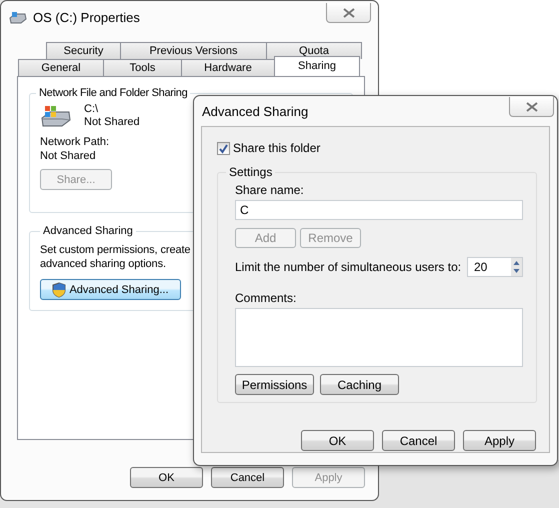  Describe the element at coordinates (112, 122) in the screenshot. I see `share-status: Not Shared` at that location.